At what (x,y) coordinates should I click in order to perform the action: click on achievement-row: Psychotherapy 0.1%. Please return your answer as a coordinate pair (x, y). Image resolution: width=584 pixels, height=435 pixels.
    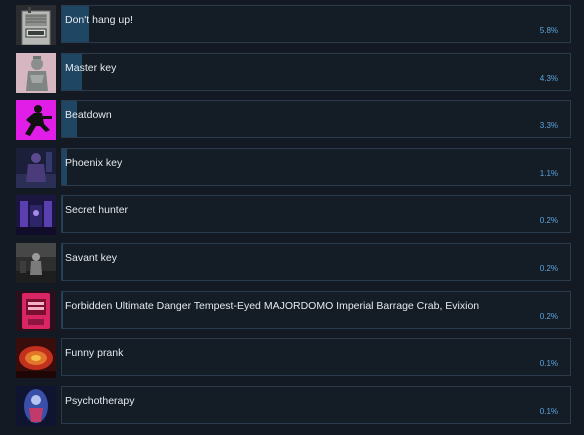
    Looking at the image, I should click on (292, 406).